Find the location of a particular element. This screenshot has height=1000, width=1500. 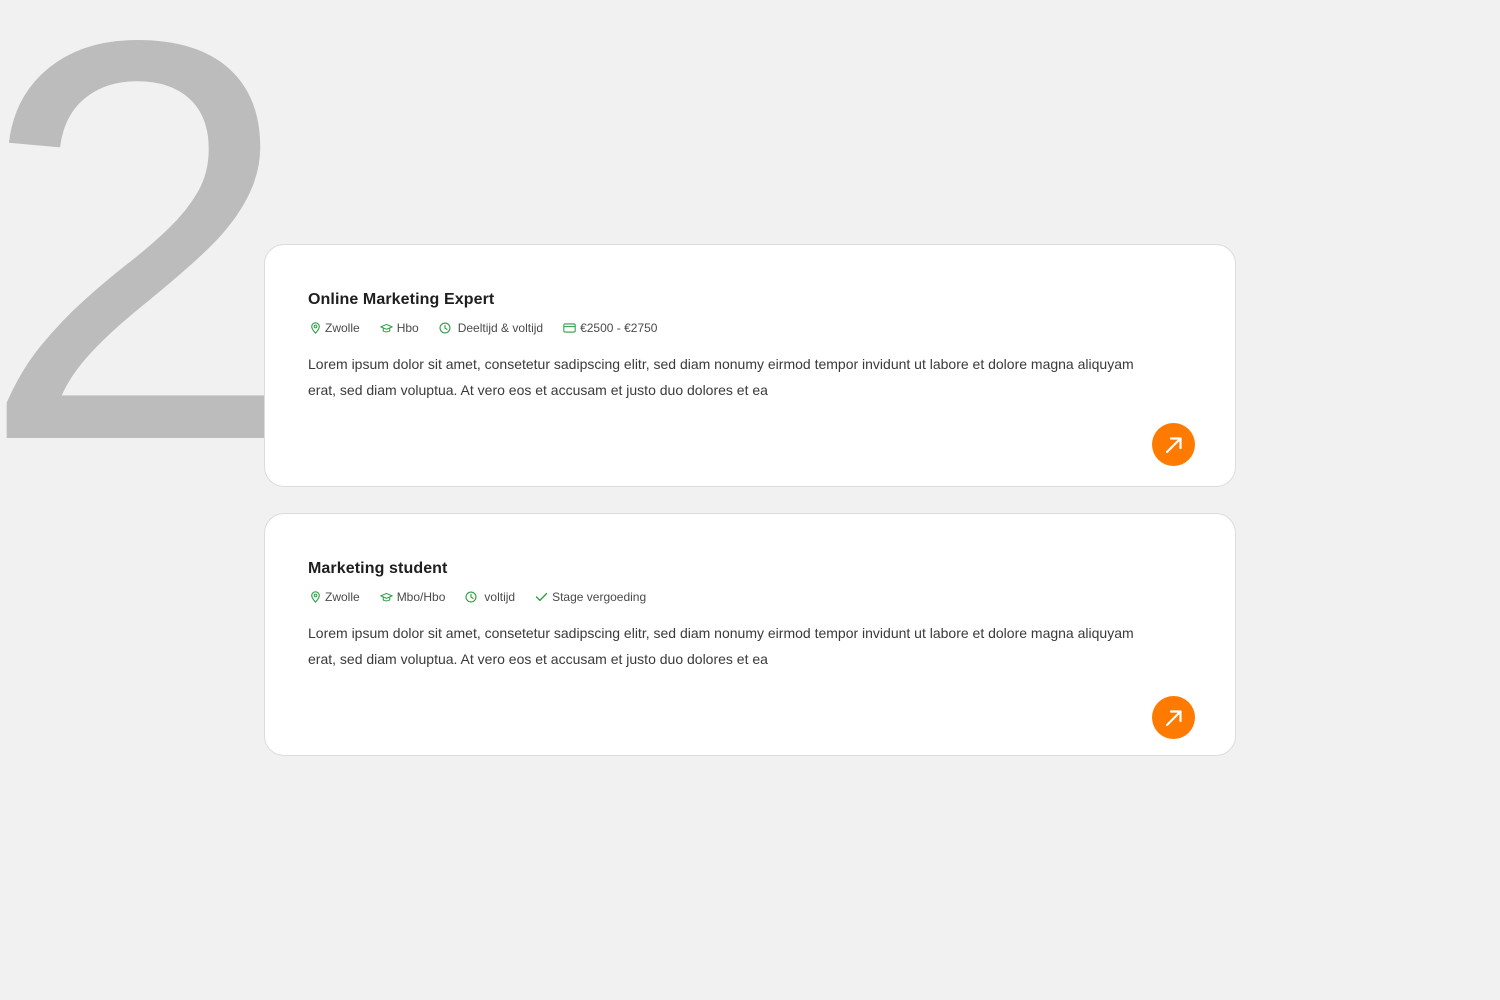

meta-hours: voltijd is located at coordinates (490, 597).